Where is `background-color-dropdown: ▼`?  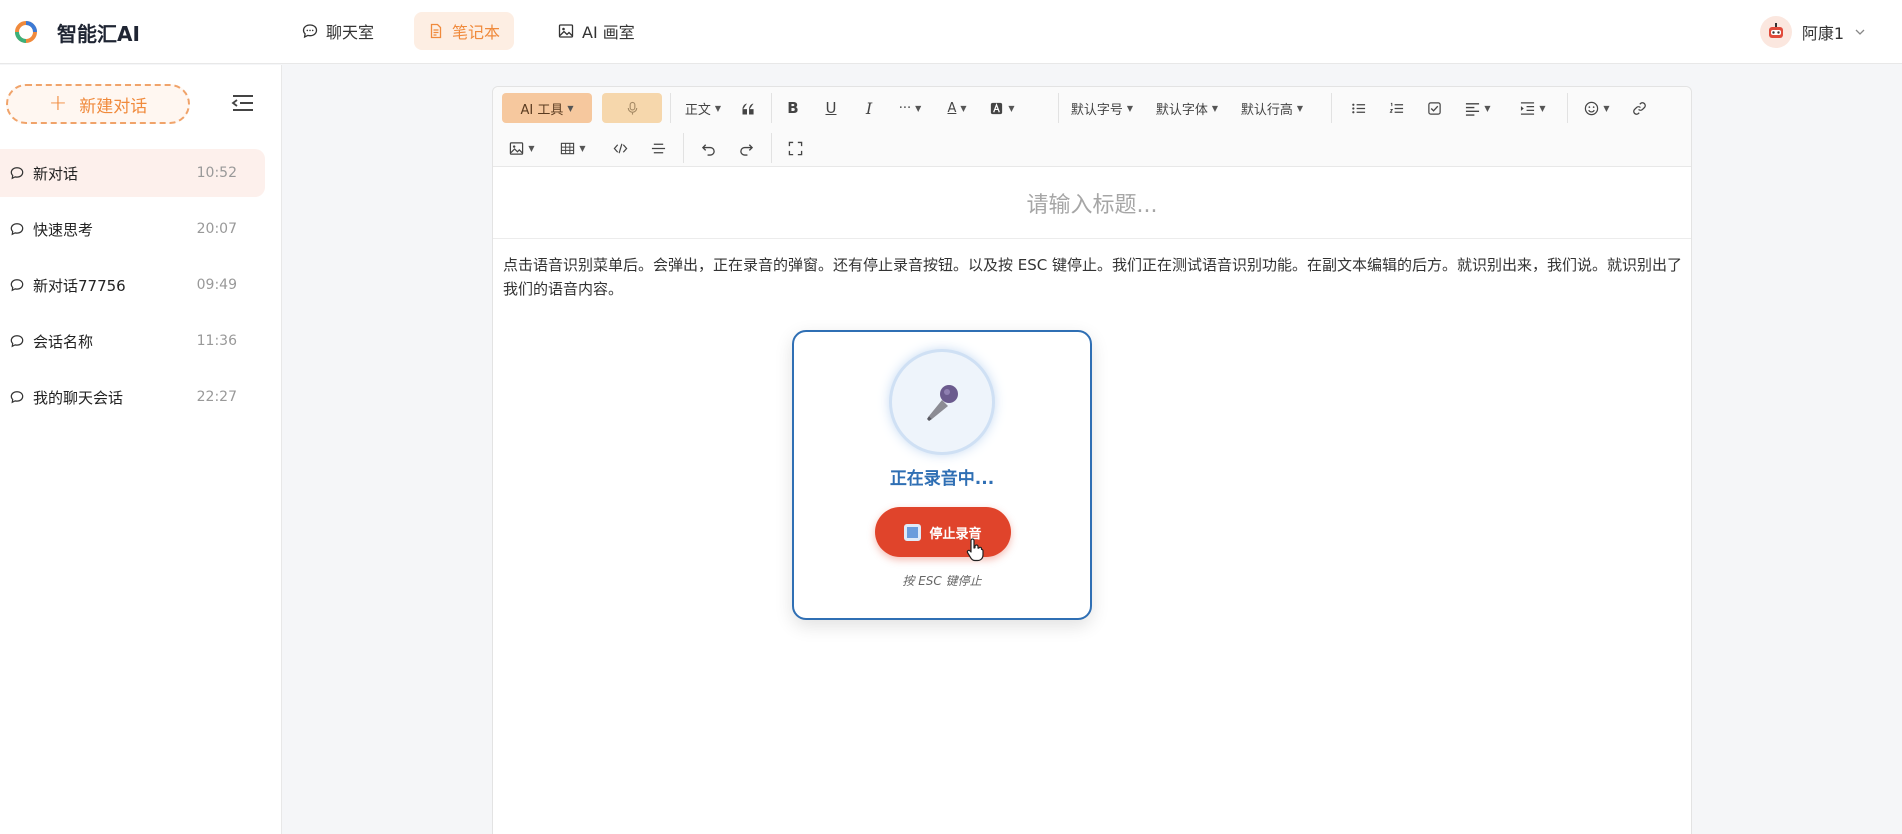 background-color-dropdown: ▼ is located at coordinates (1002, 108).